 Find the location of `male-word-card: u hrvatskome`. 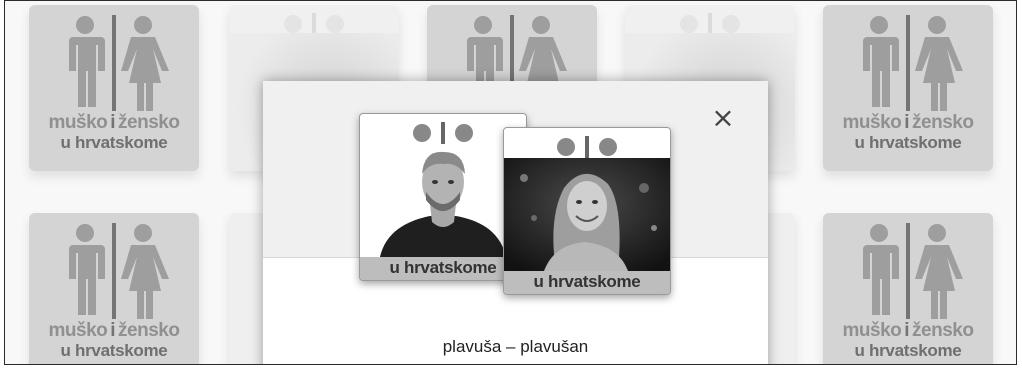

male-word-card: u hrvatskome is located at coordinates (443, 197).